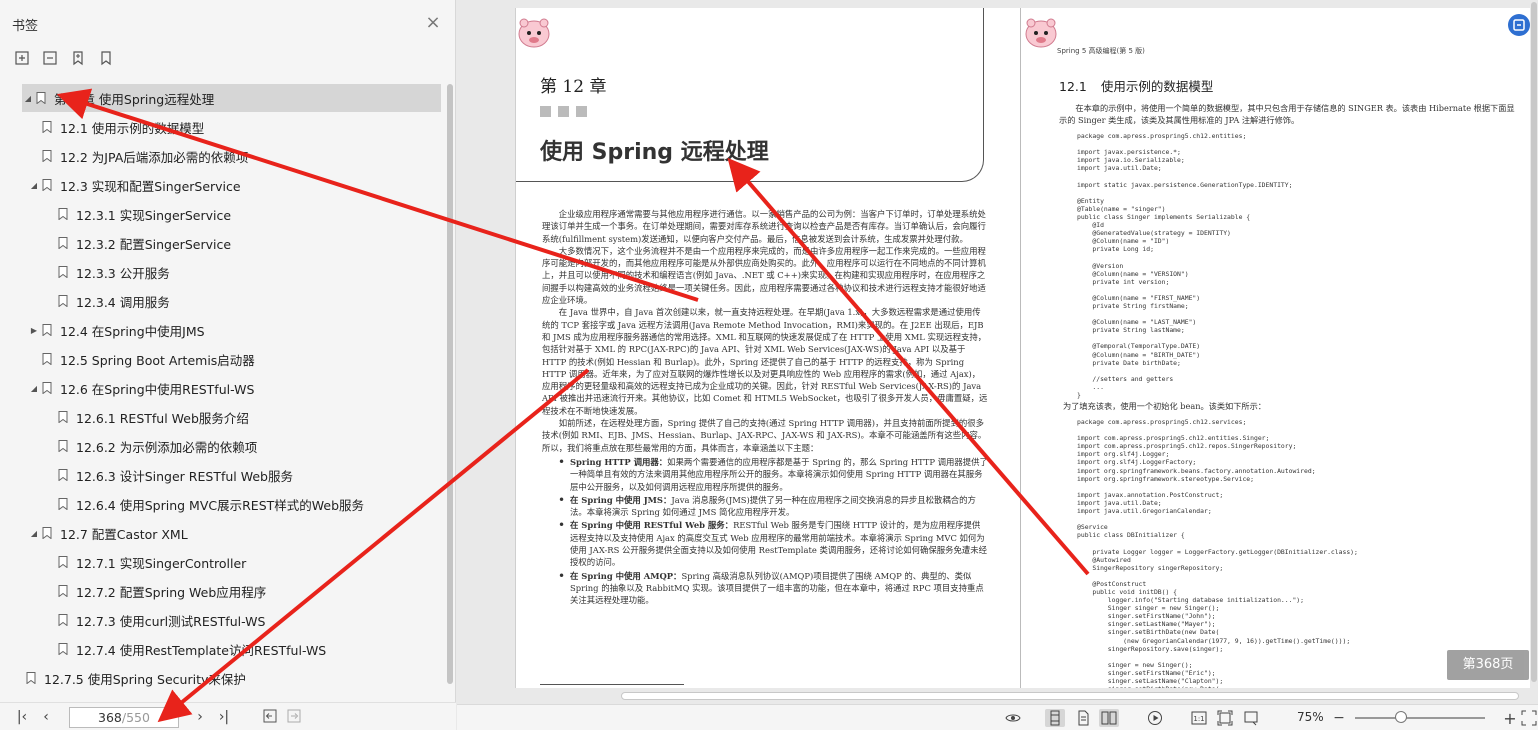  I want to click on collapse-all-icon, so click(50, 58).